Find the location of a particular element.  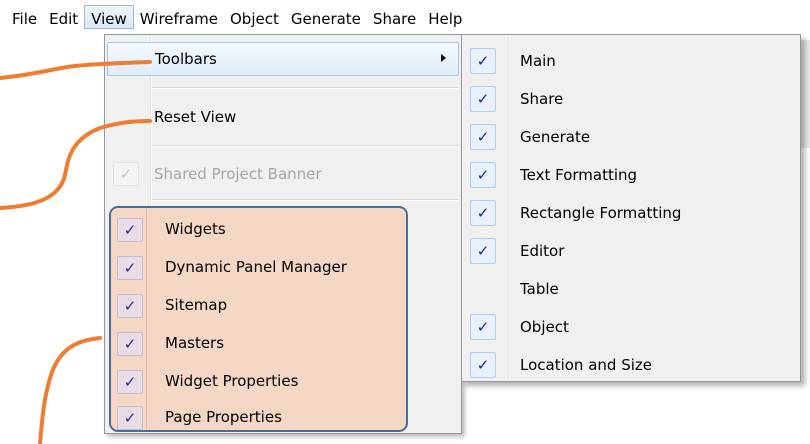

menu-item-label: Sitemap is located at coordinates (196, 305).